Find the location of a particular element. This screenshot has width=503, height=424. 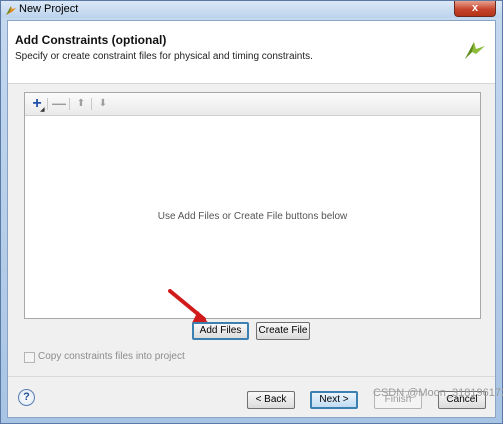

back-button: < Back is located at coordinates (271, 400).